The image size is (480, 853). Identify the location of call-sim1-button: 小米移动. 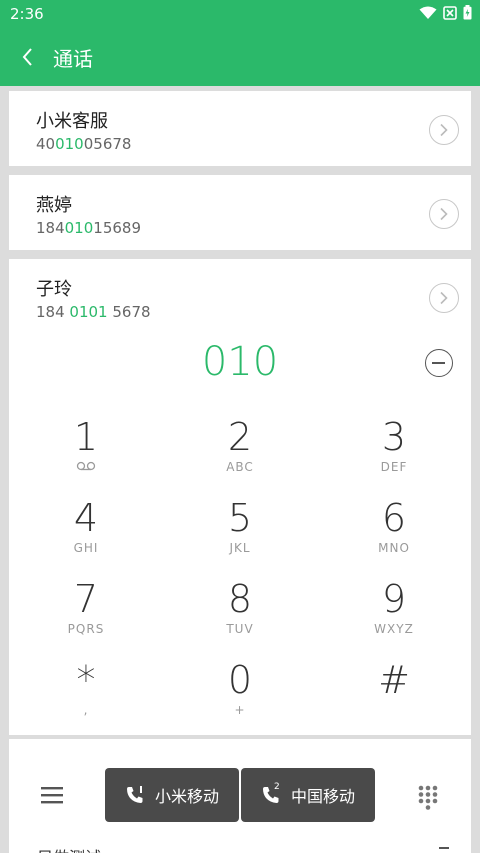
(172, 795).